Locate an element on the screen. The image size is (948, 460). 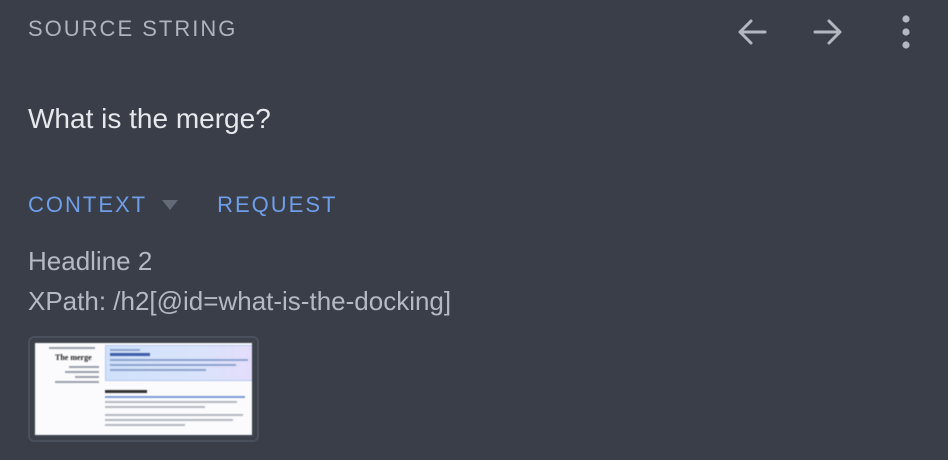
context-screenshot-thumbnail: The merge is located at coordinates (143, 389).